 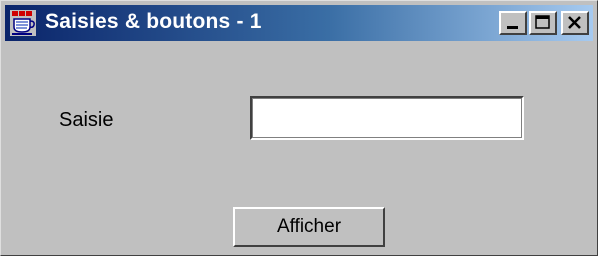 I want to click on afficher-button: Afficher, so click(x=309, y=227).